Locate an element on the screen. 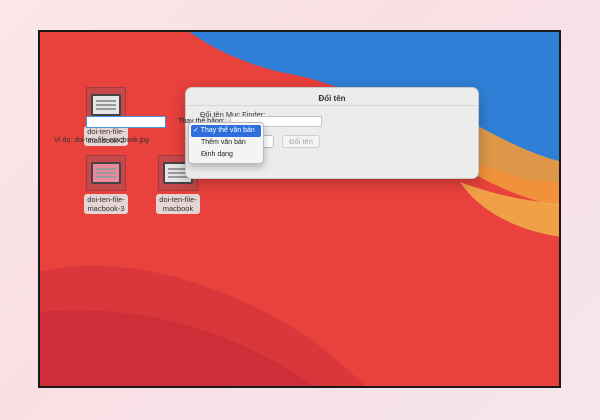 This screenshot has height=420, width=600. menu-item-add-text: Thêm văn bản is located at coordinates (226, 143).